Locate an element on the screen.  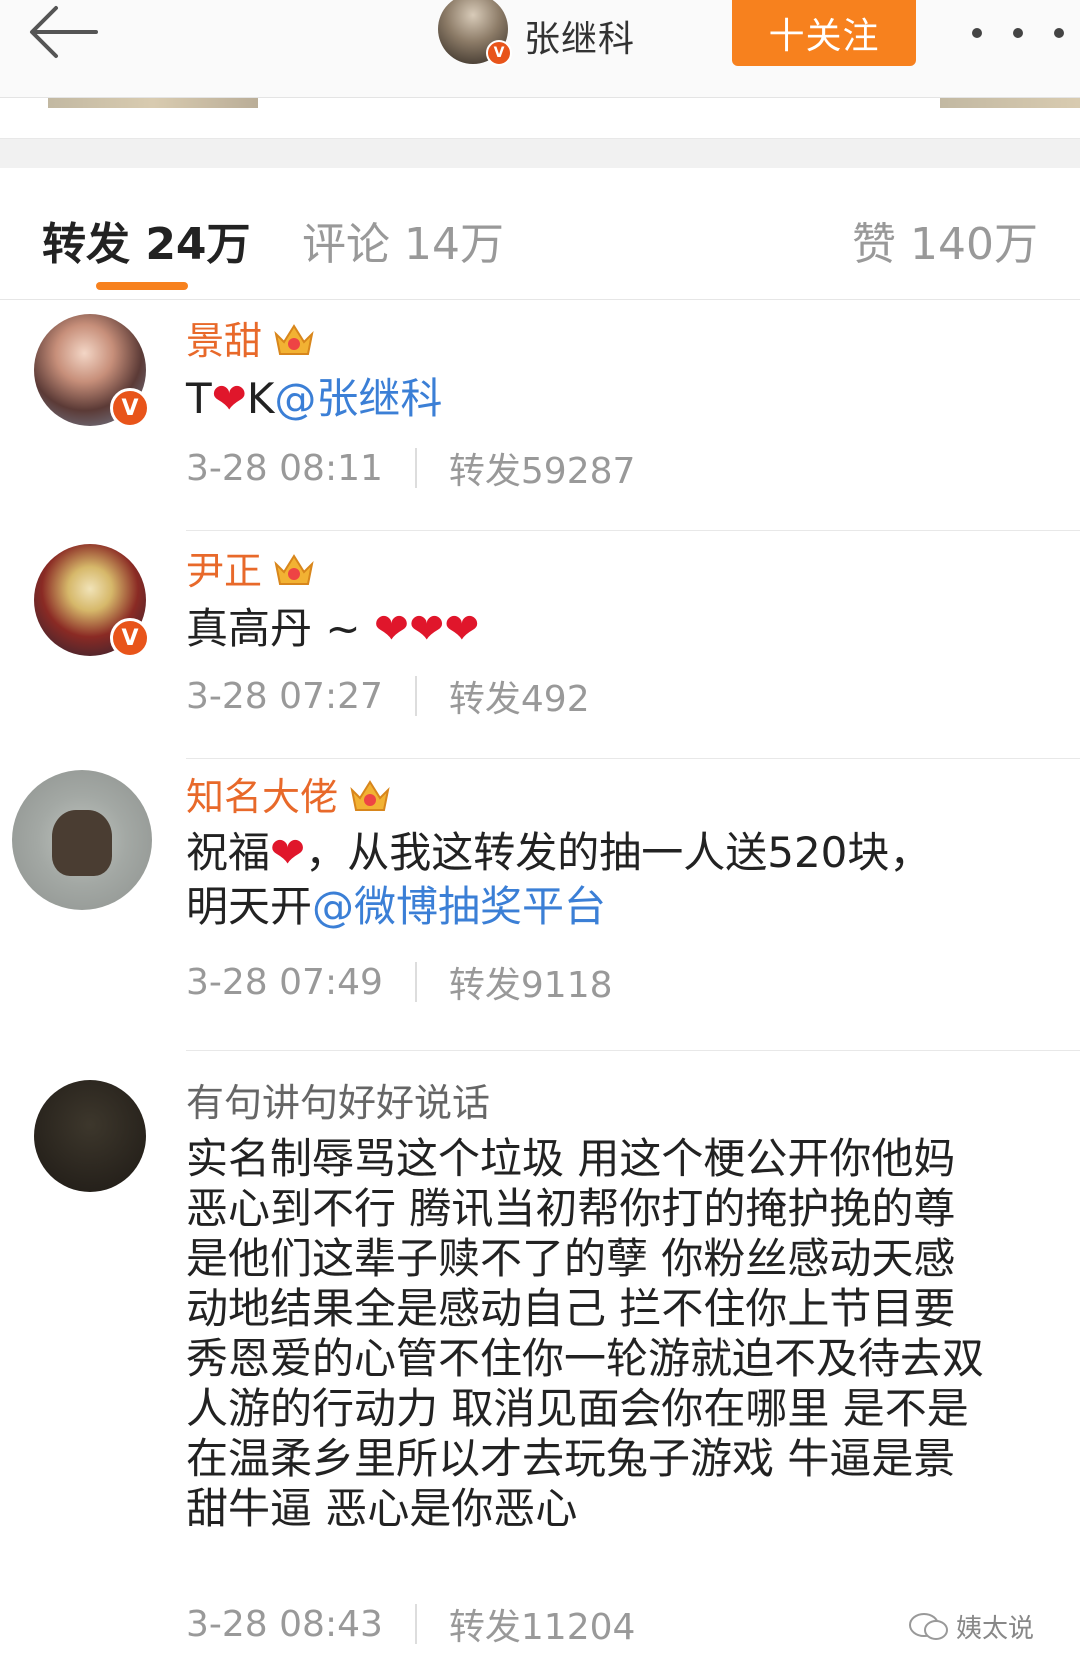
repost-count: 转发492 is located at coordinates (519, 696).